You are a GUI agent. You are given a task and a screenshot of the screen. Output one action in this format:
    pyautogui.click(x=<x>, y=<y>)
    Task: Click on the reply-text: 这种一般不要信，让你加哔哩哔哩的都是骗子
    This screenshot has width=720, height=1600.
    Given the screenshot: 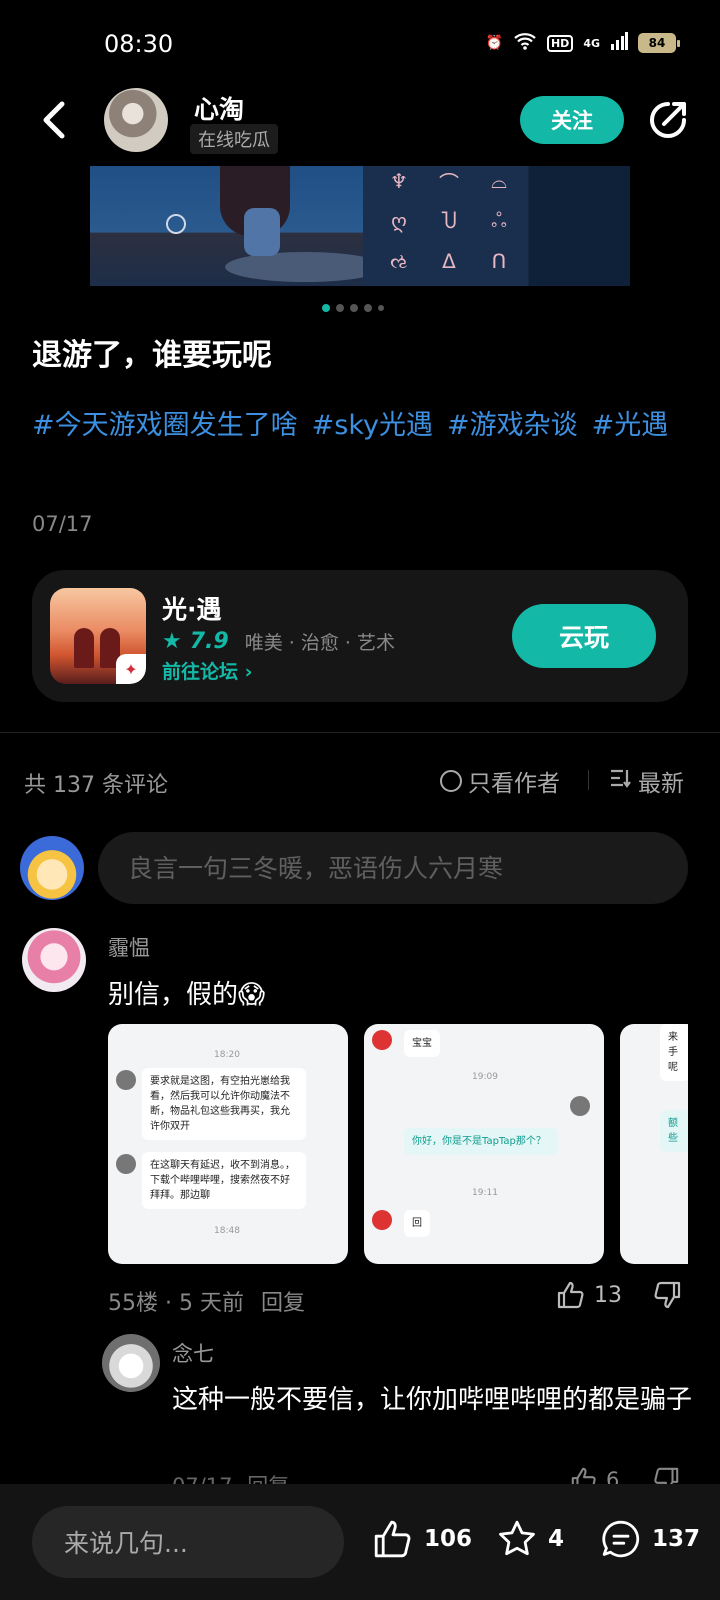 What is the action you would take?
    pyautogui.click(x=432, y=1400)
    